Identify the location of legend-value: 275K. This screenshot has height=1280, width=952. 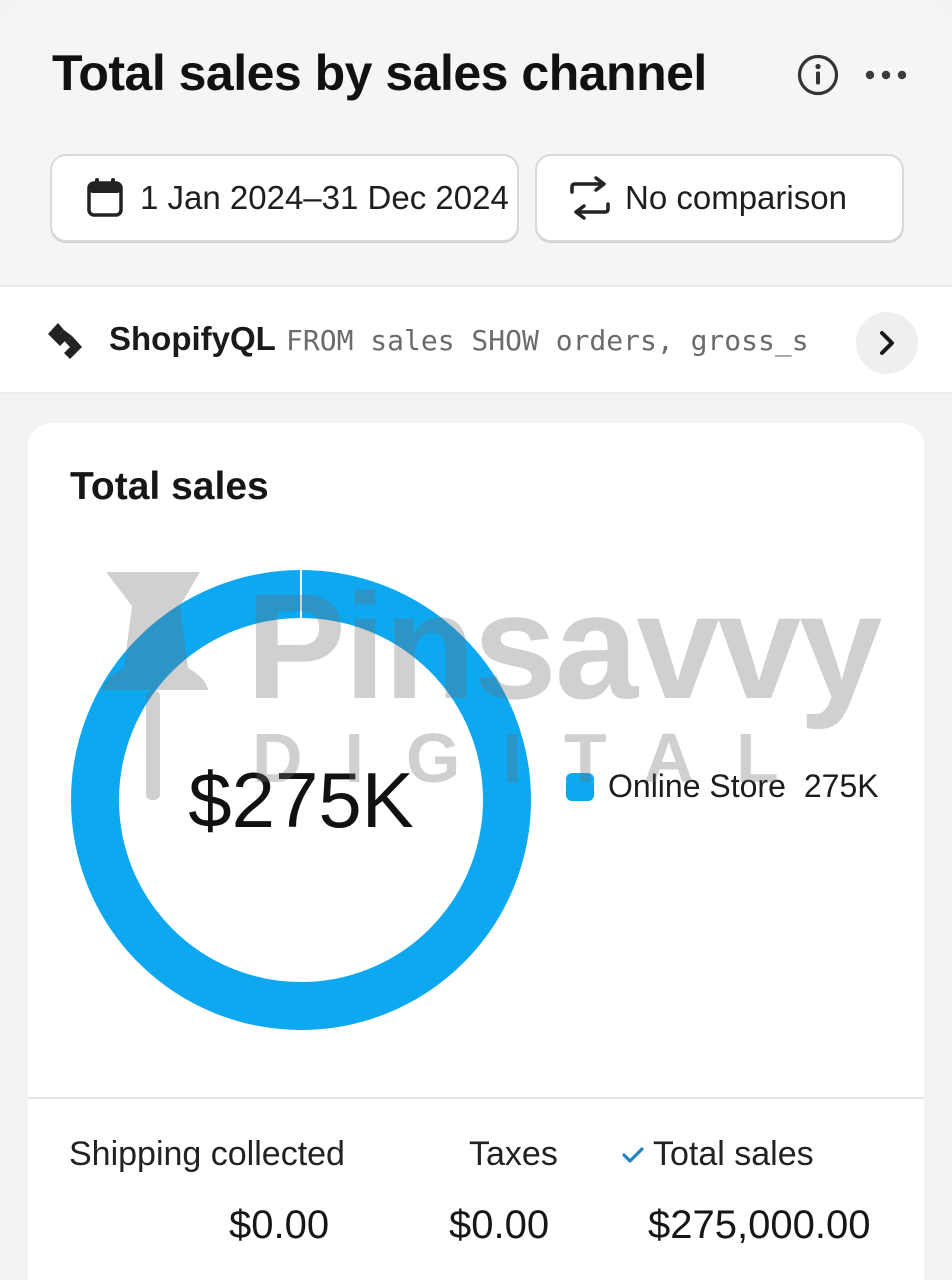
(841, 786).